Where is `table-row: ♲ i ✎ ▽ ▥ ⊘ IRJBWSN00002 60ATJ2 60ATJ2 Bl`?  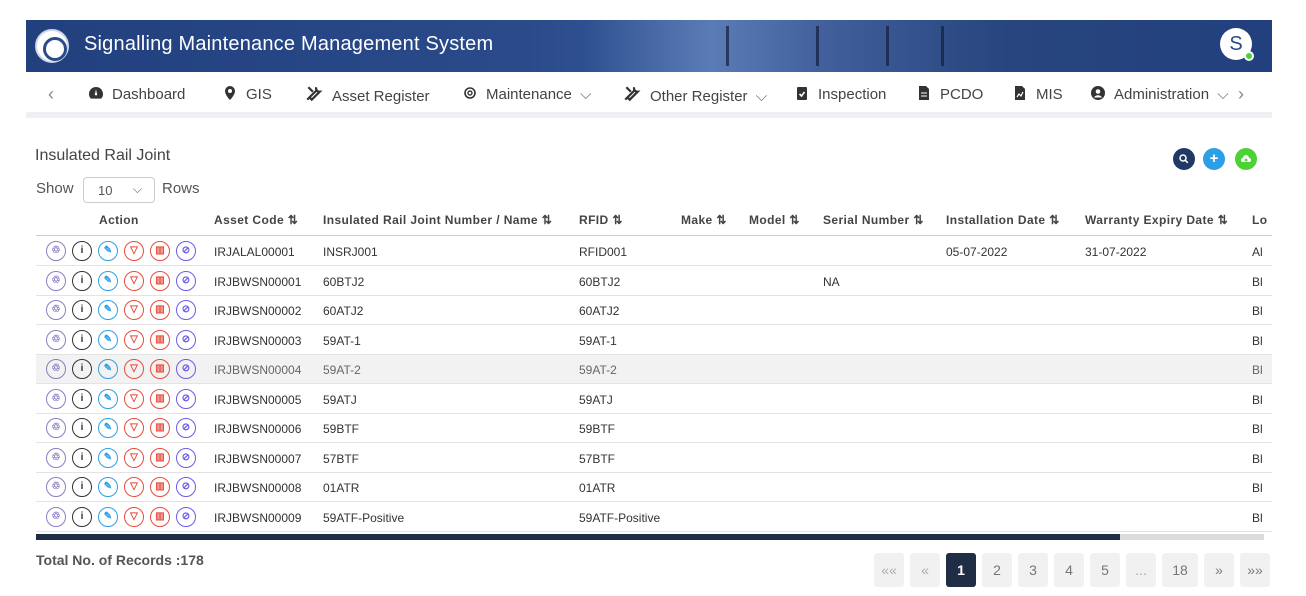 table-row: ♲ i ✎ ▽ ▥ ⊘ IRJBWSN00002 60ATJ2 60ATJ2 Bl is located at coordinates (654, 310).